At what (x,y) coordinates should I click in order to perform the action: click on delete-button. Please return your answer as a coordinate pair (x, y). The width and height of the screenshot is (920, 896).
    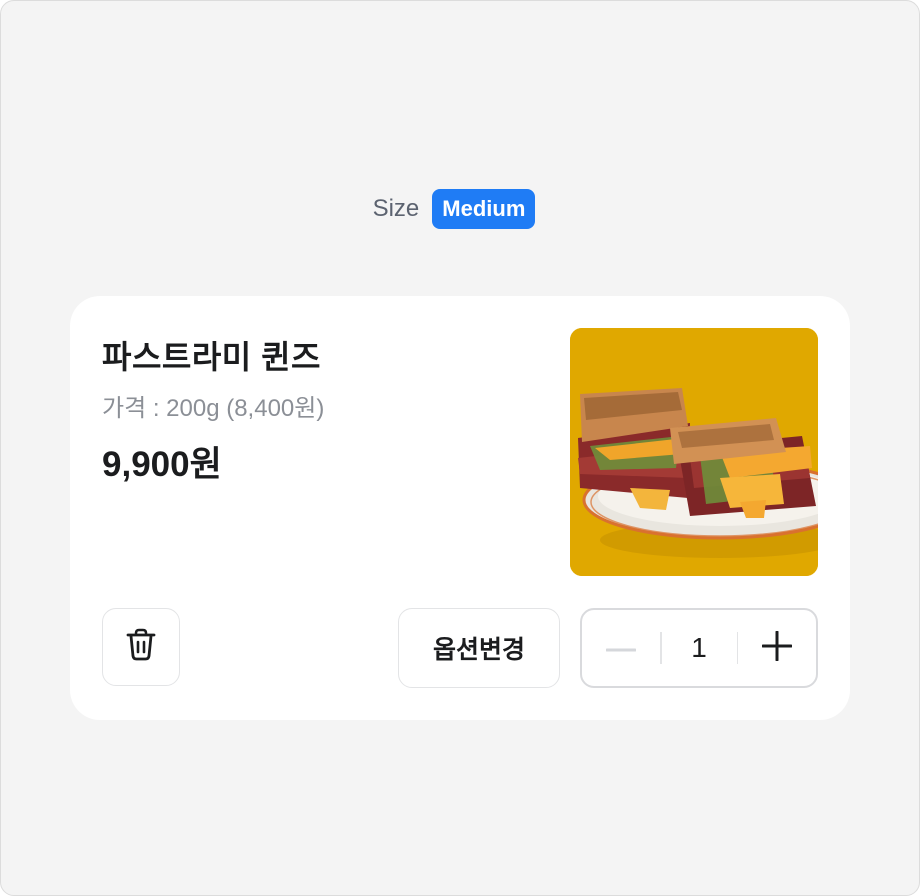
    Looking at the image, I should click on (141, 647).